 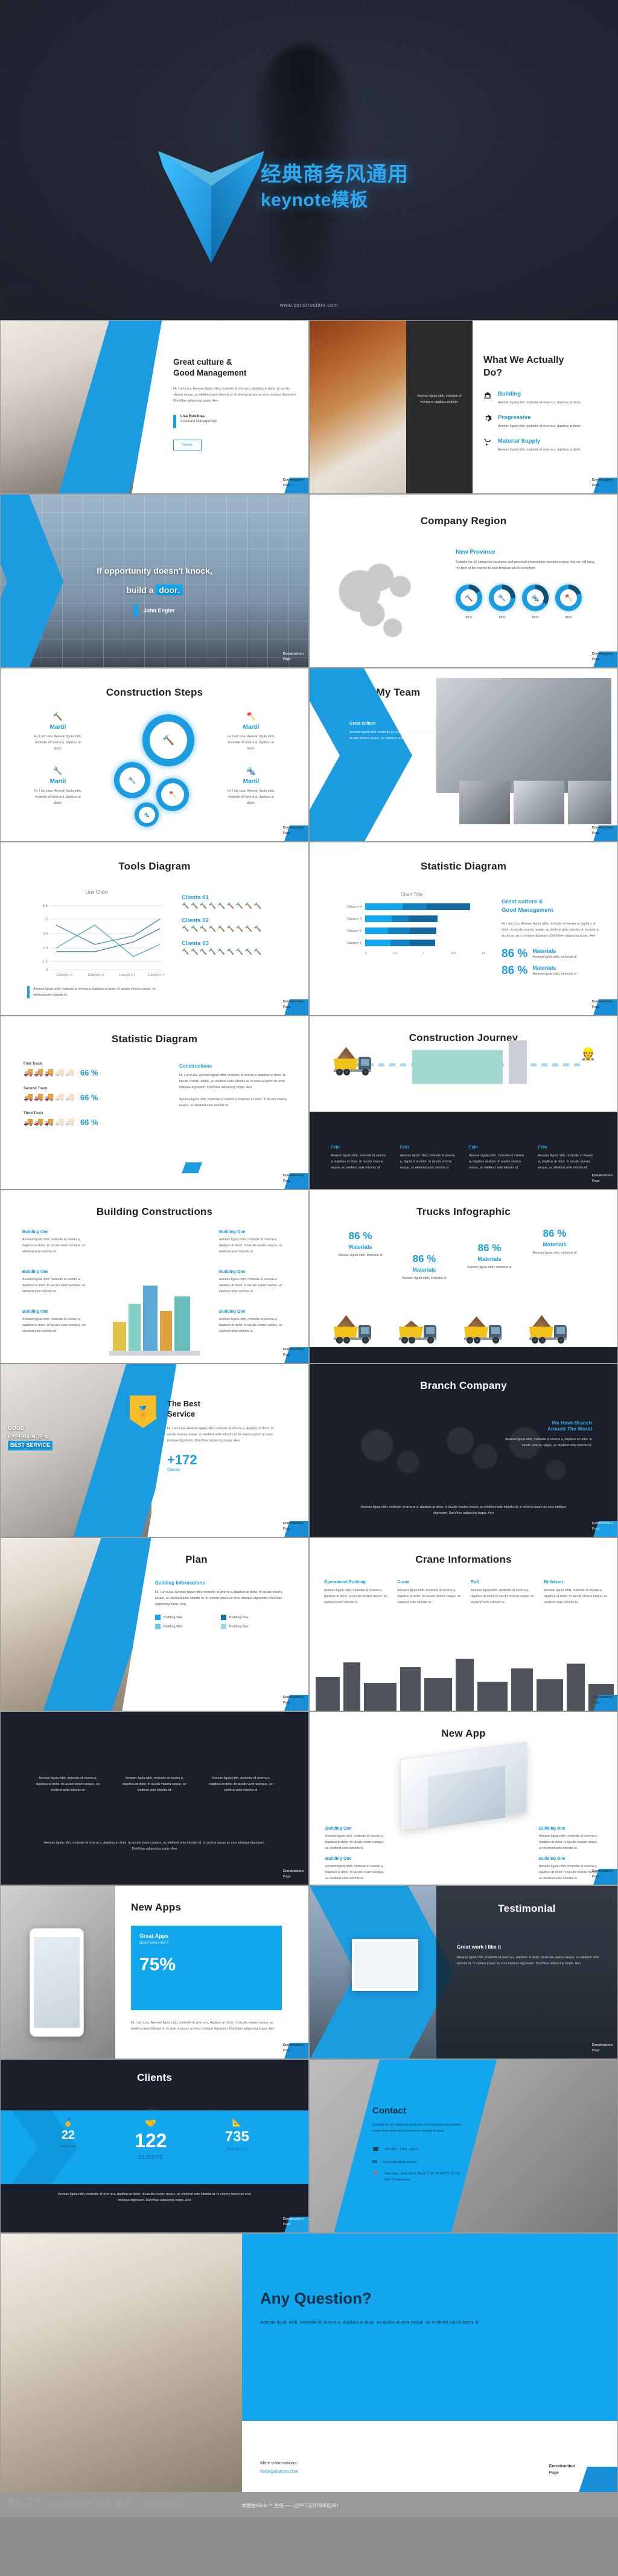 I want to click on gear-small: 🔩, so click(x=147, y=815).